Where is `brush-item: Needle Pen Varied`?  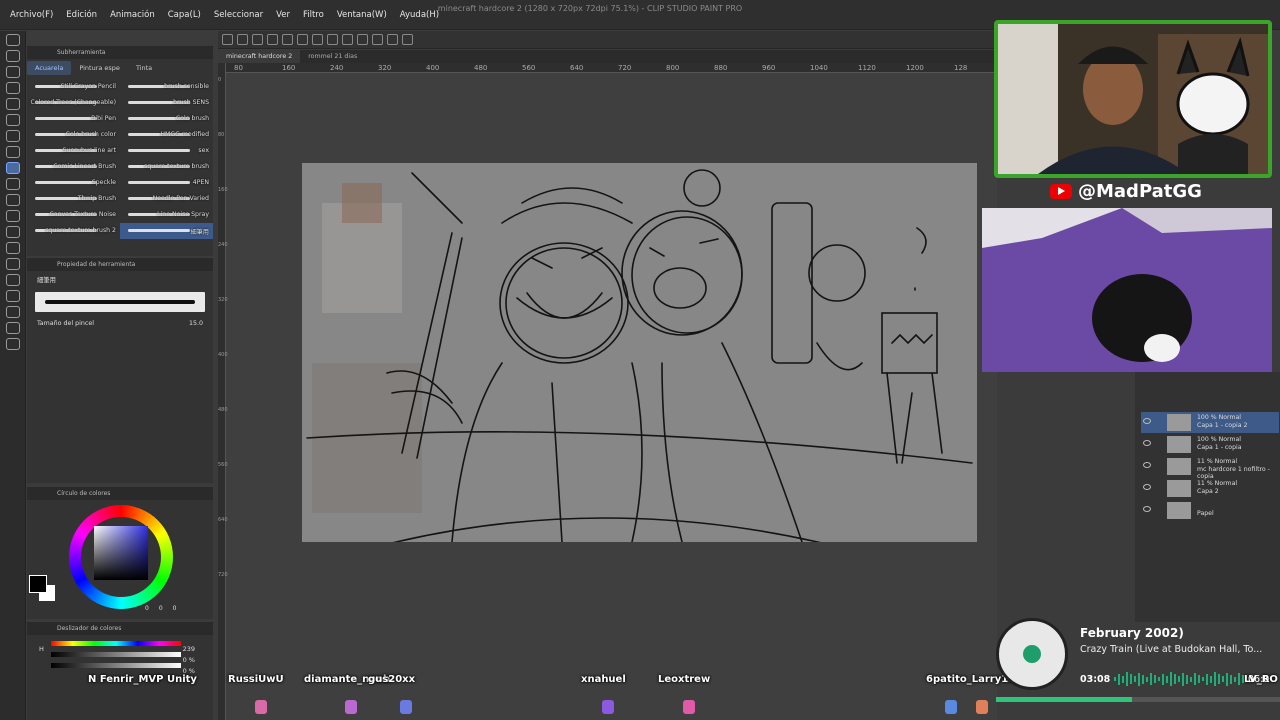 brush-item: Needle Pen Varied is located at coordinates (166, 199).